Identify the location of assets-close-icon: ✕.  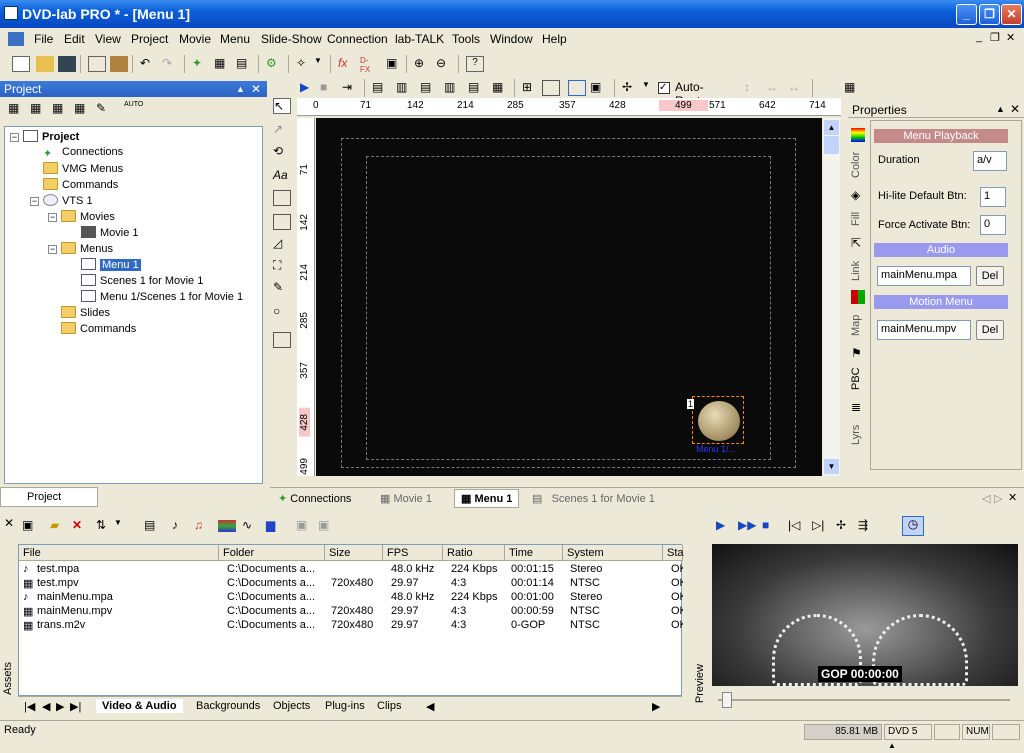
(9, 523).